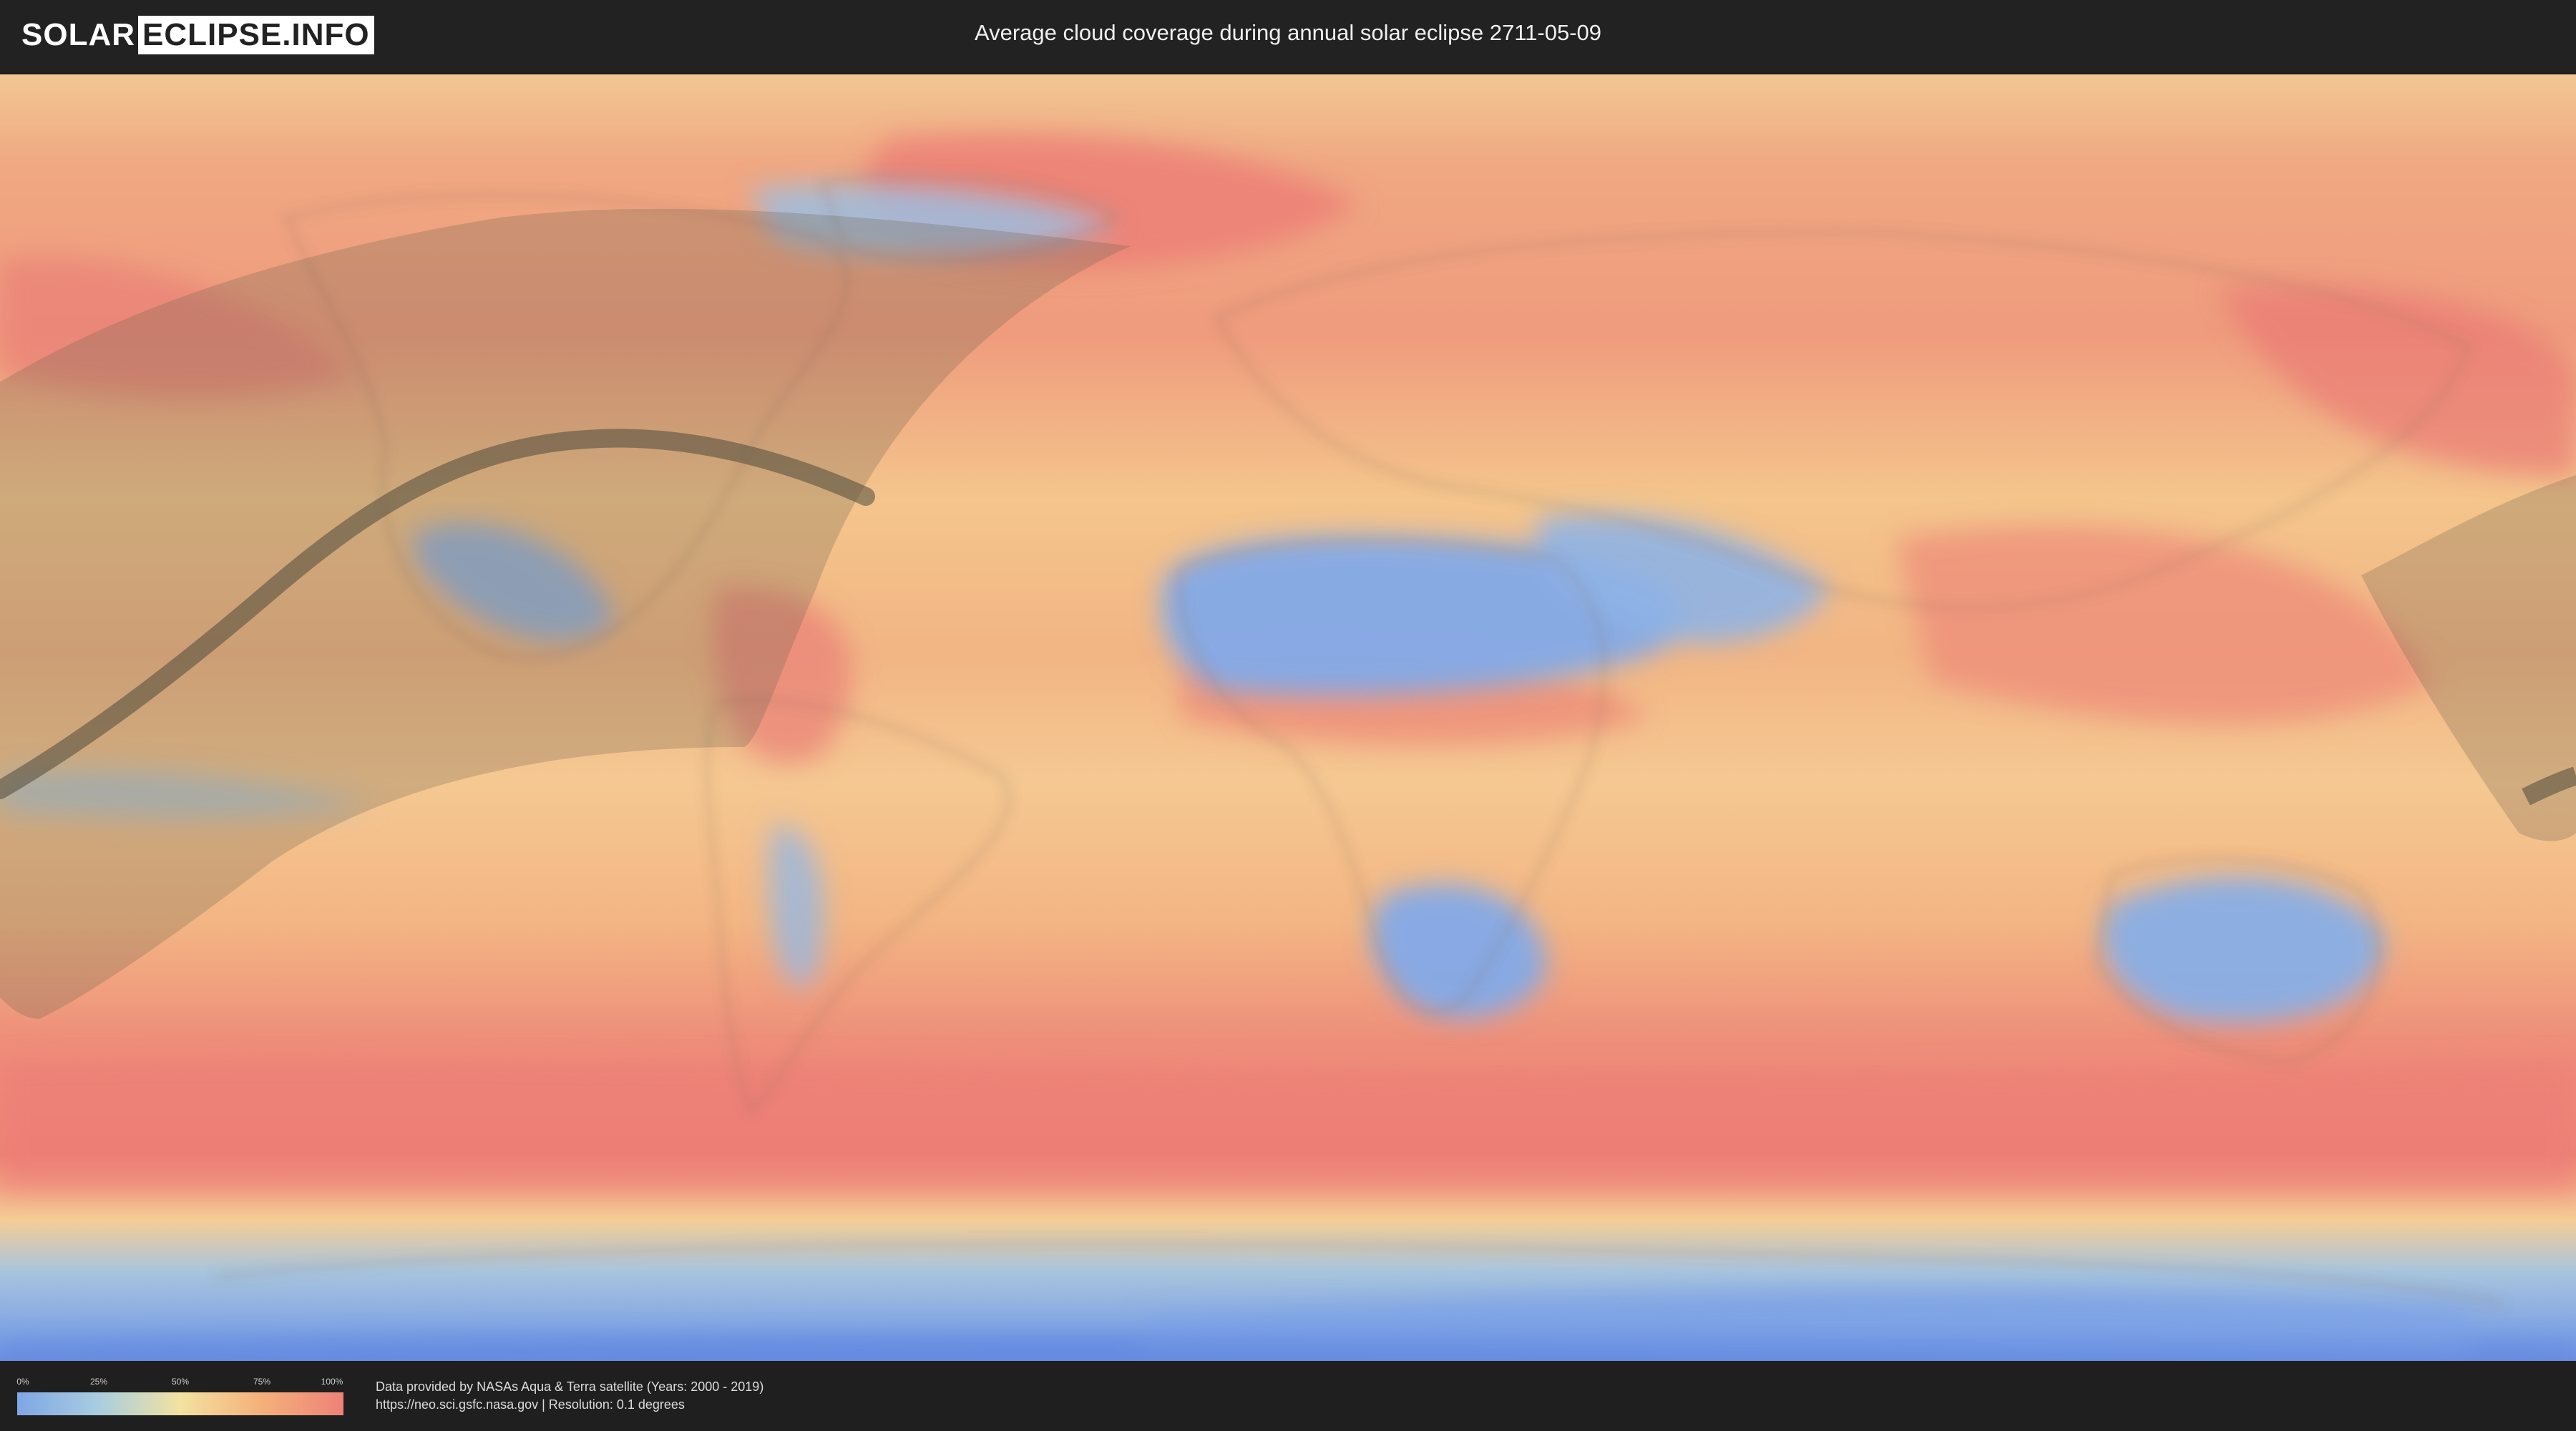 The height and width of the screenshot is (1431, 2576). I want to click on legend-tick-75: 75%, so click(262, 1382).